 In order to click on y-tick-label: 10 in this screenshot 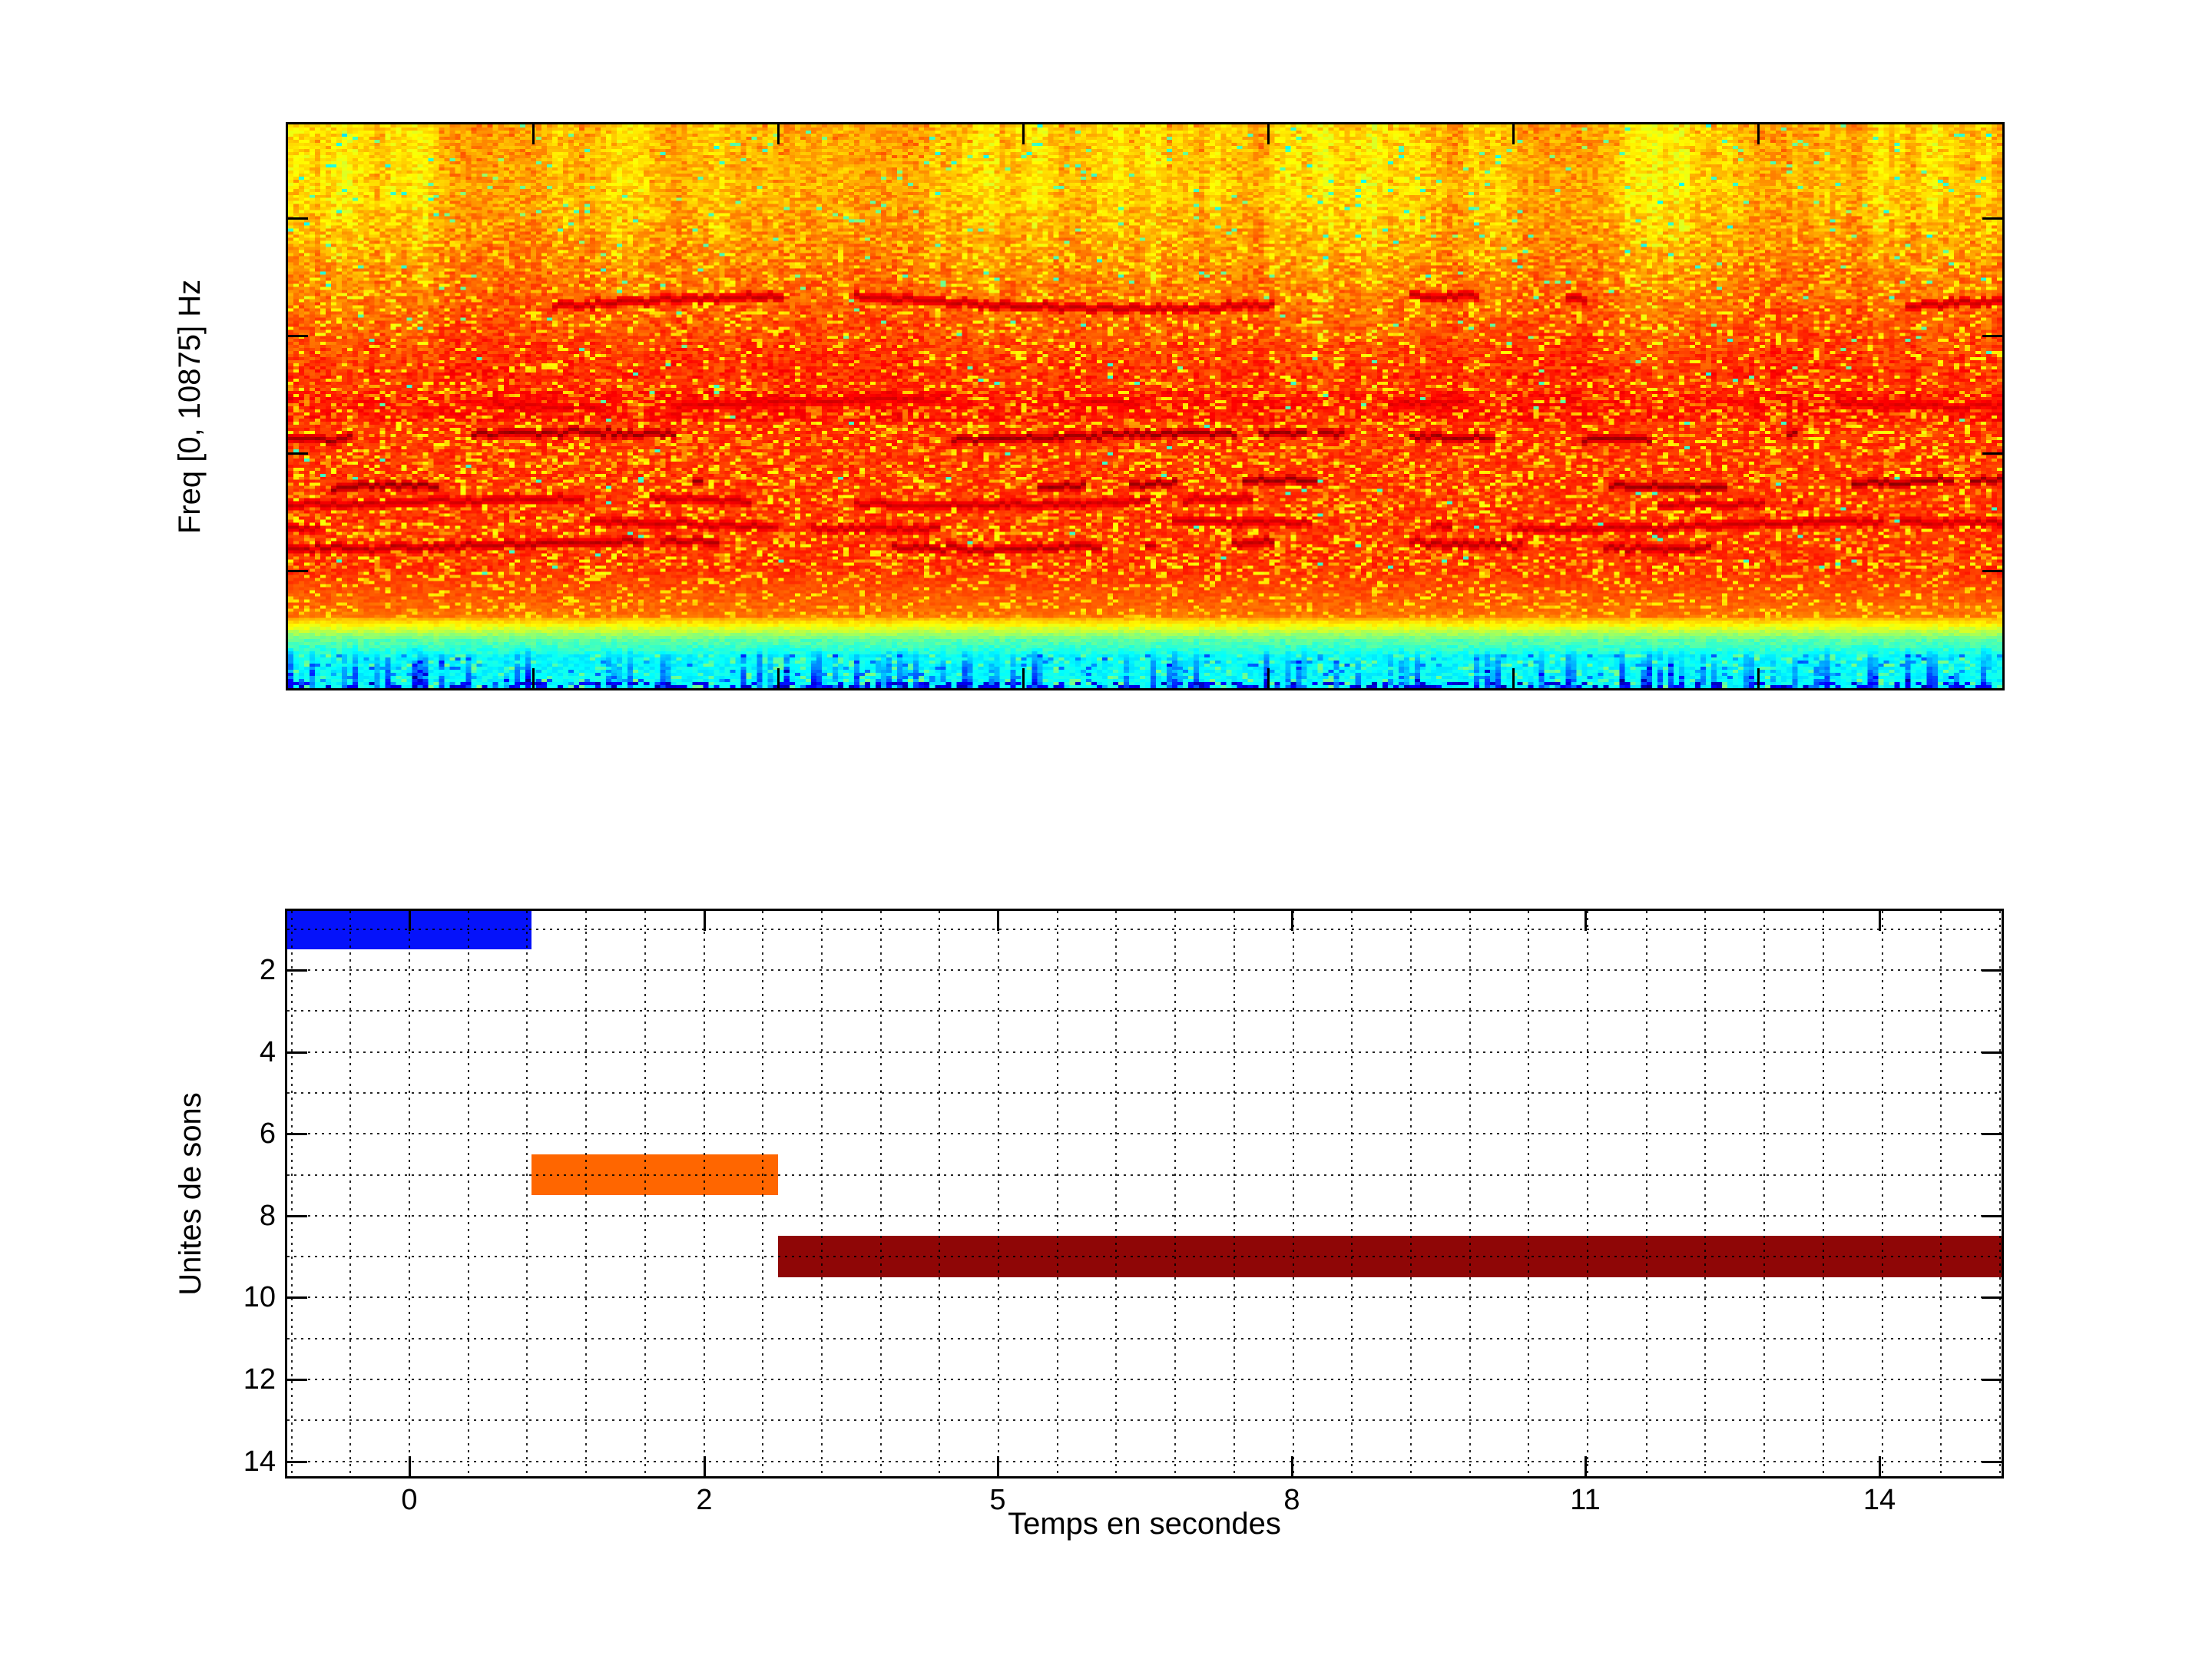, I will do `click(259, 1297)`.